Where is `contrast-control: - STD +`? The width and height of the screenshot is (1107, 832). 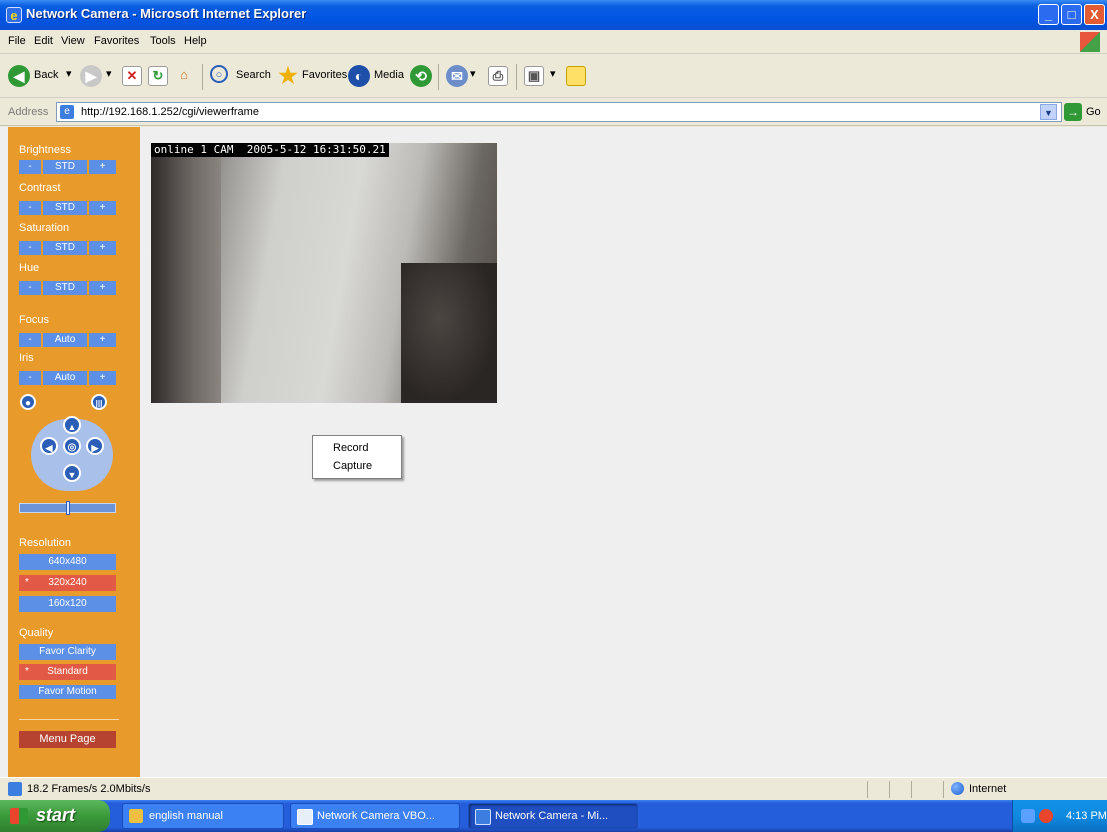
contrast-control: - STD + is located at coordinates (67, 208).